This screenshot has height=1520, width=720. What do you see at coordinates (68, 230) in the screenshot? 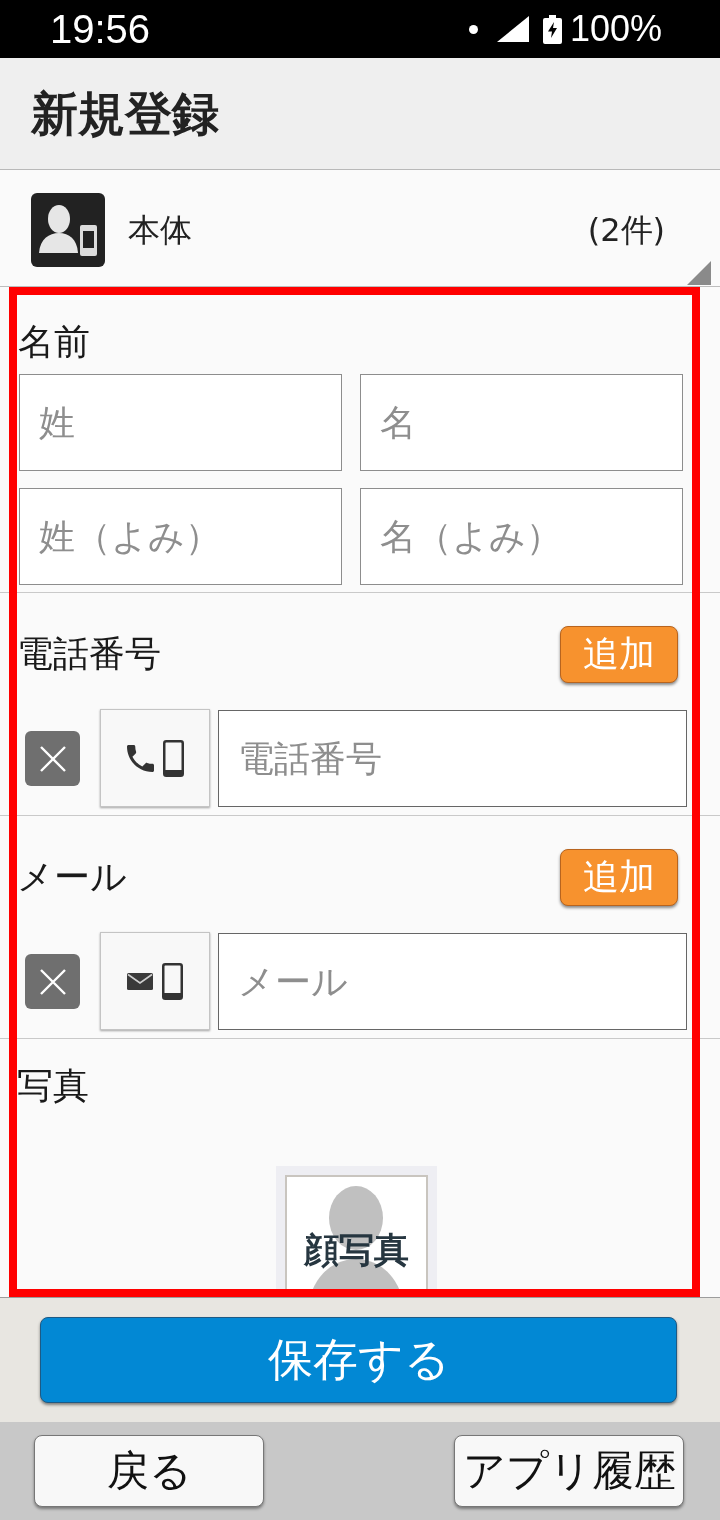
I see `person-phone-icon` at bounding box center [68, 230].